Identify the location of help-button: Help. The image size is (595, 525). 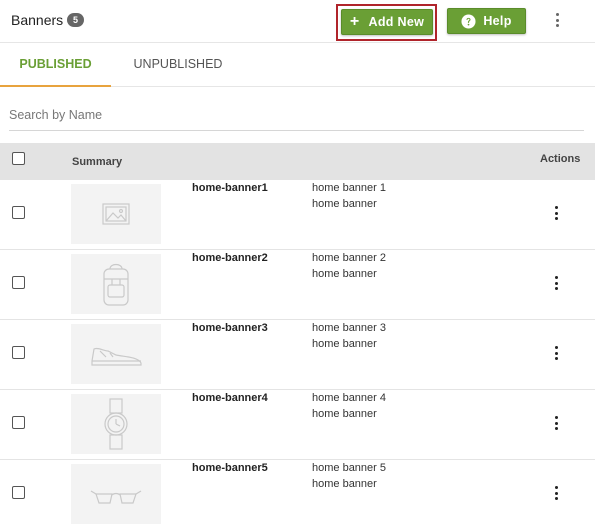
(486, 21).